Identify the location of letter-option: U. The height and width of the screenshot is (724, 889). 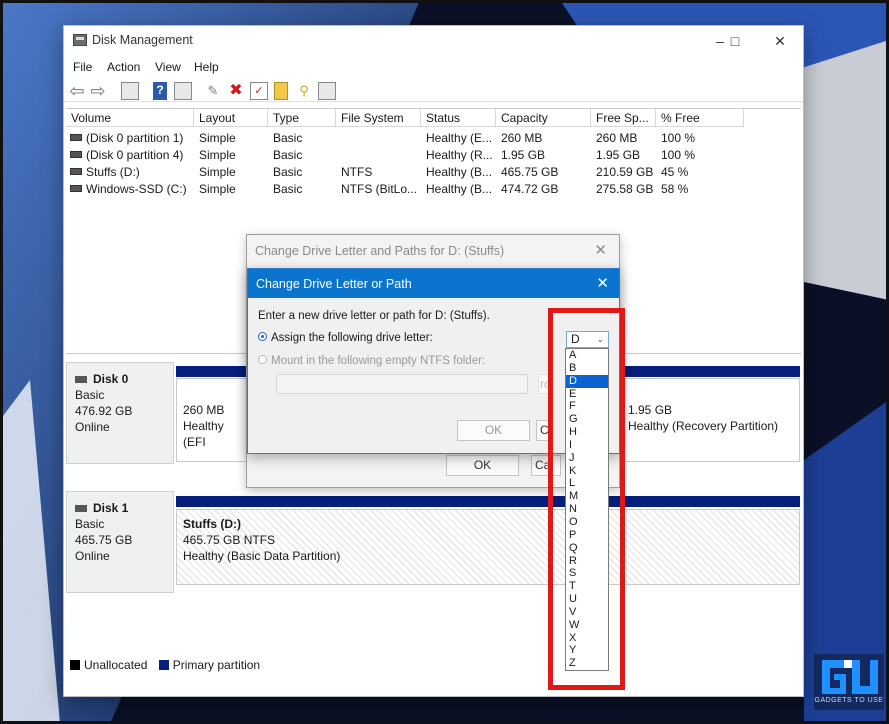
(587, 599).